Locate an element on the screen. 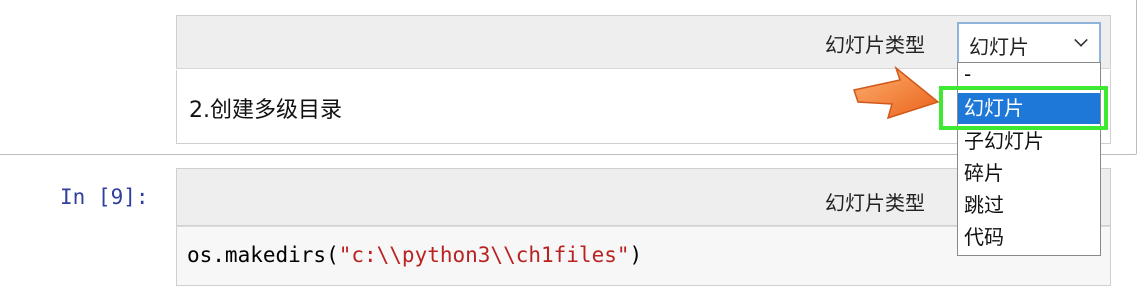  option-code: 代码 is located at coordinates (1029, 237).